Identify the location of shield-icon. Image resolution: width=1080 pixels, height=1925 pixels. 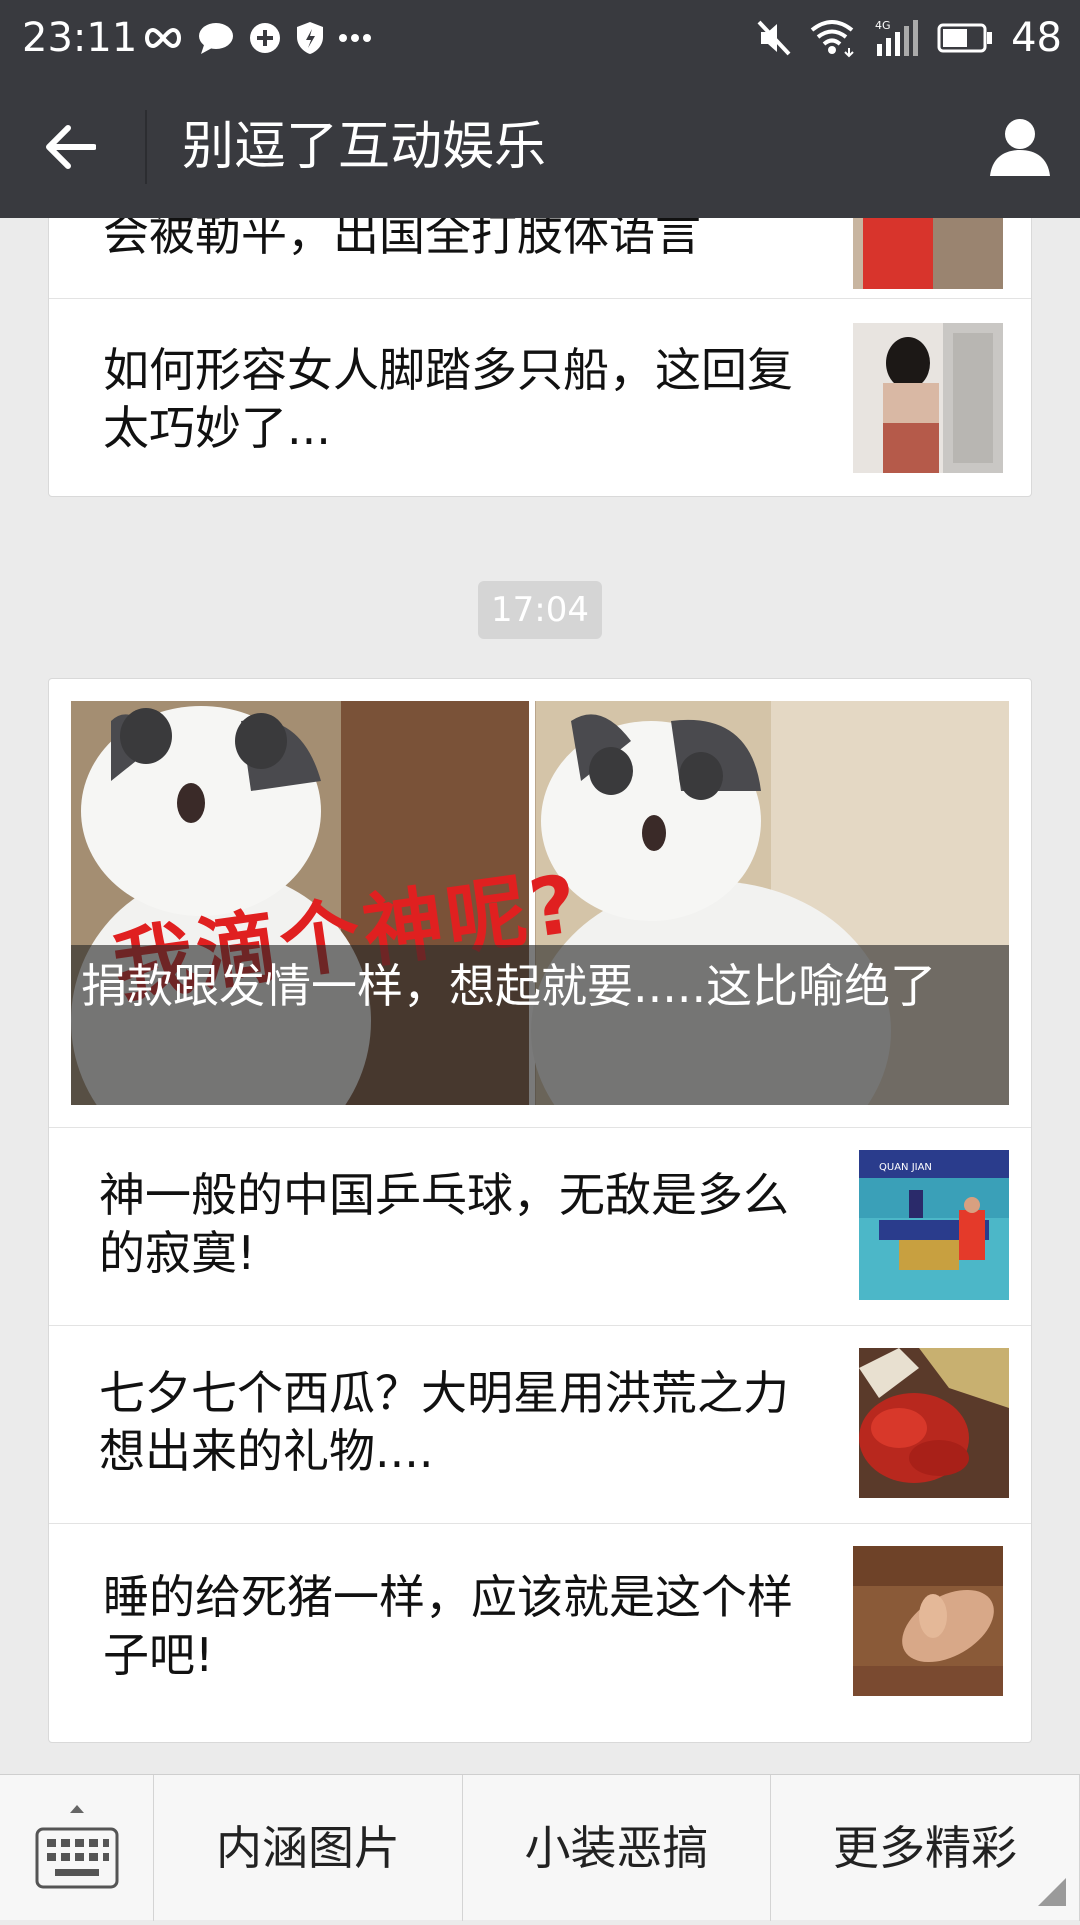
(310, 38).